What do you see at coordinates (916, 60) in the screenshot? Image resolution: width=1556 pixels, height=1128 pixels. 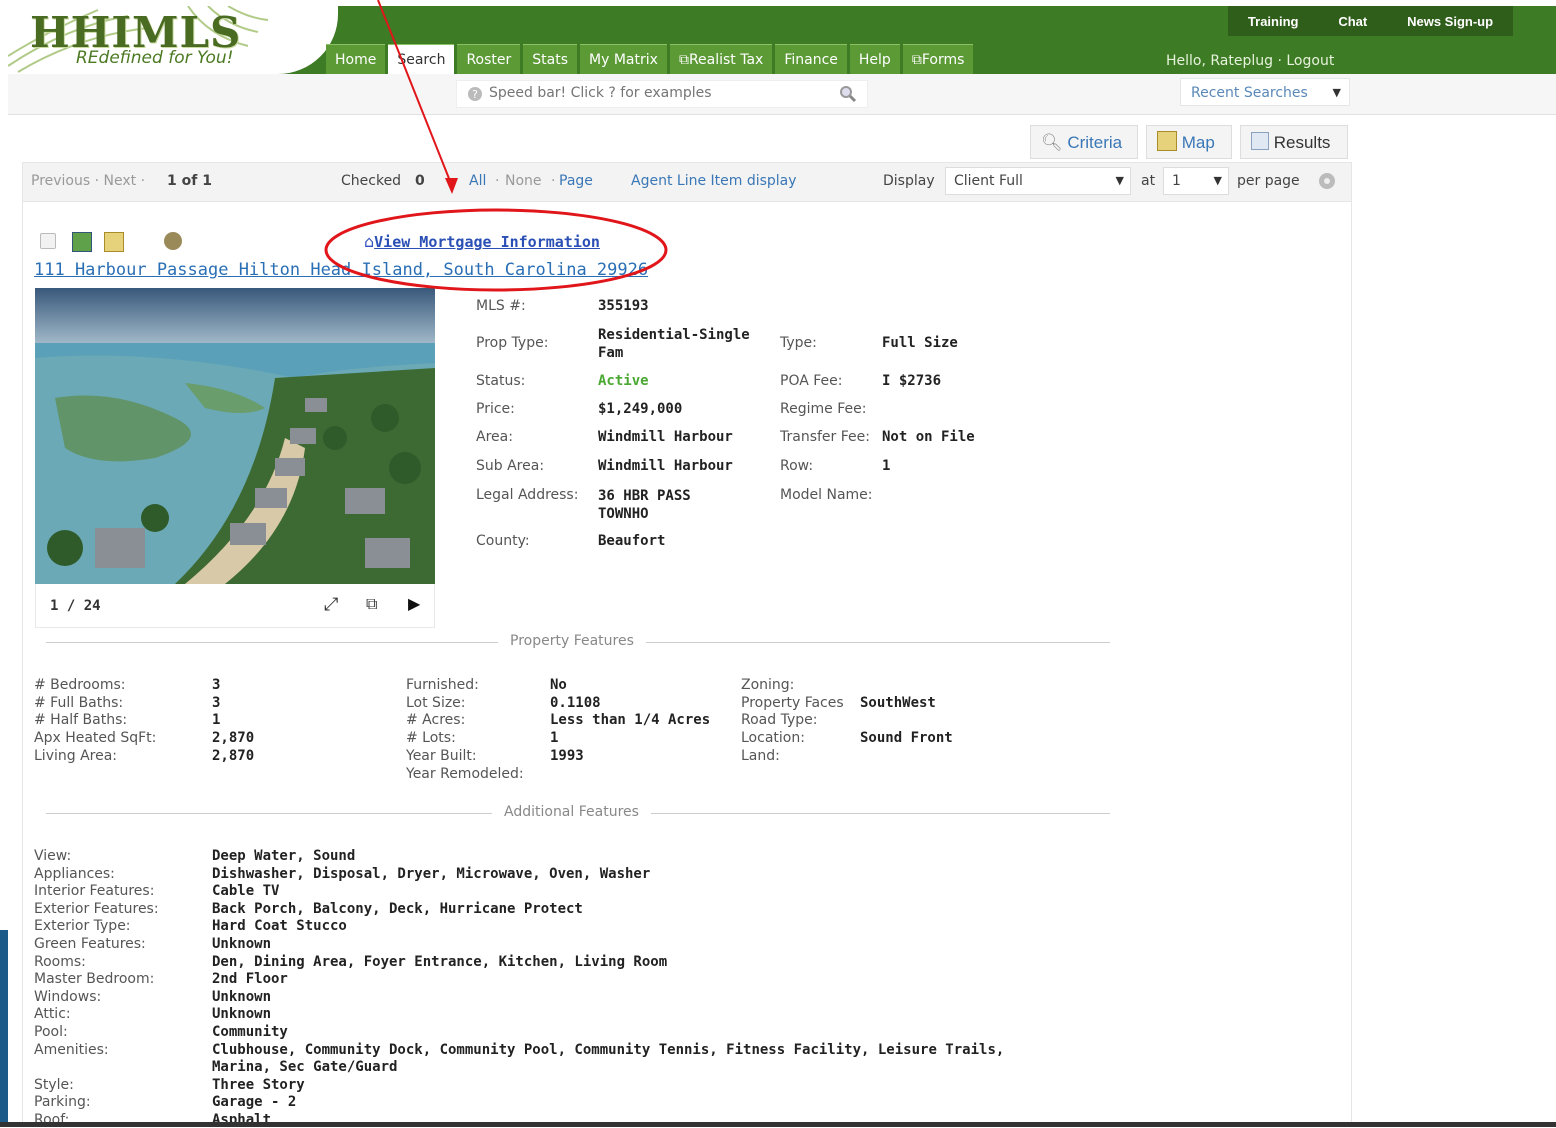 I see `external-link-icon: ⧉` at bounding box center [916, 60].